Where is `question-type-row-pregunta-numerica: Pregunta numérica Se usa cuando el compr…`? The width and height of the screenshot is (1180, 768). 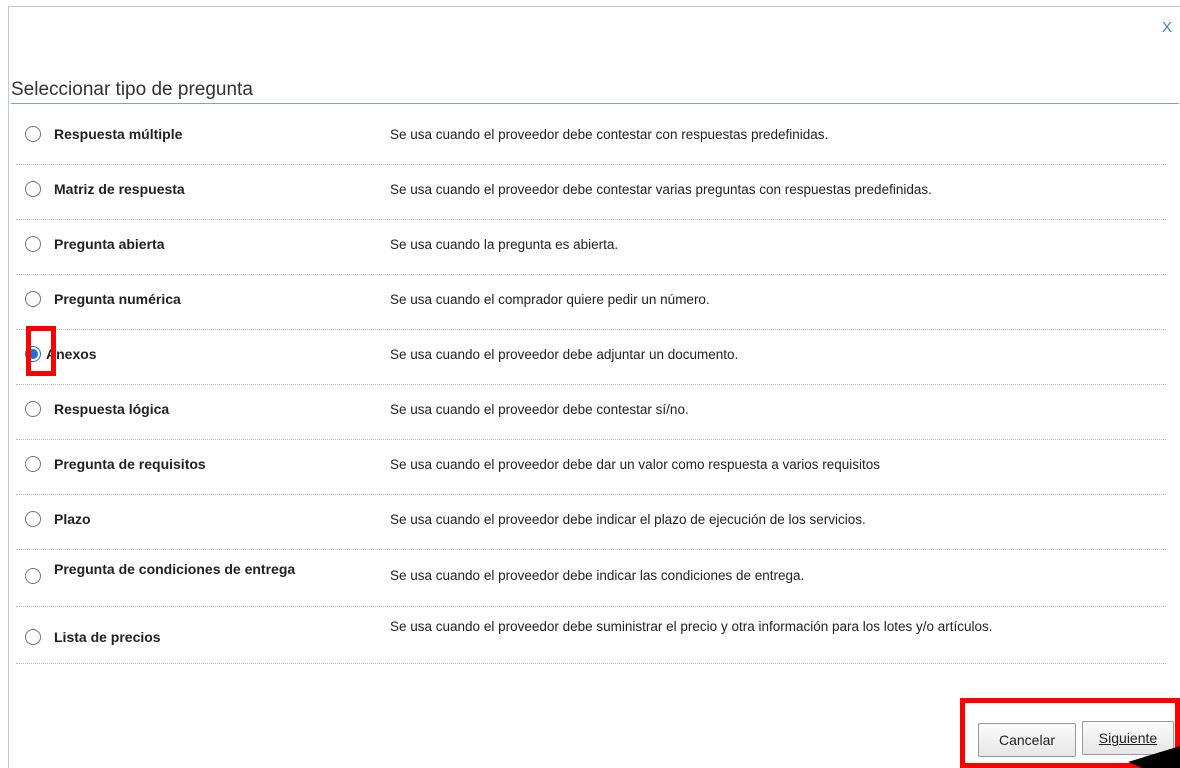 question-type-row-pregunta-numerica: Pregunta numérica Se usa cuando el compr… is located at coordinates (591, 302).